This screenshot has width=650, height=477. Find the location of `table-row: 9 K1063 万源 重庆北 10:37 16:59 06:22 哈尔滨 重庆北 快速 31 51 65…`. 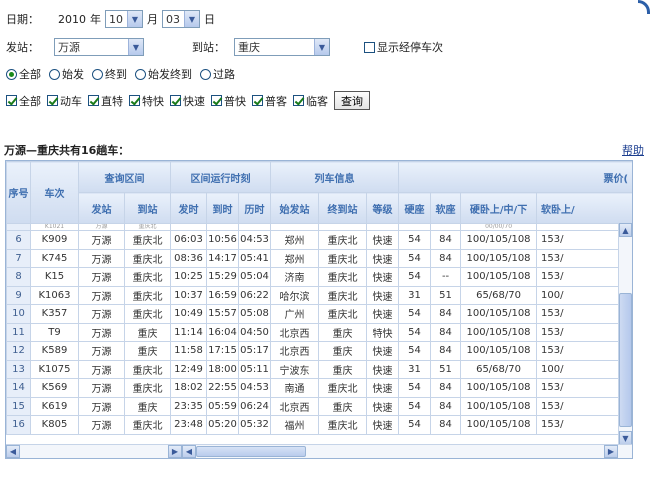

table-row: 9 K1063 万源 重庆北 10:37 16:59 06:22 哈尔滨 重庆北 快速 31 51 65… is located at coordinates (319, 295).